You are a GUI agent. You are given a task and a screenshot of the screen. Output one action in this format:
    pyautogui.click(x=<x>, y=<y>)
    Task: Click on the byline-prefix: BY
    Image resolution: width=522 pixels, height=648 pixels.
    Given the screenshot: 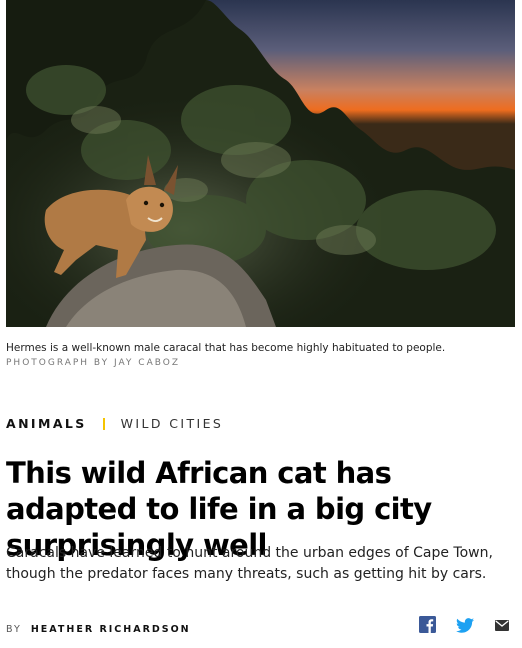 What is the action you would take?
    pyautogui.click(x=14, y=629)
    